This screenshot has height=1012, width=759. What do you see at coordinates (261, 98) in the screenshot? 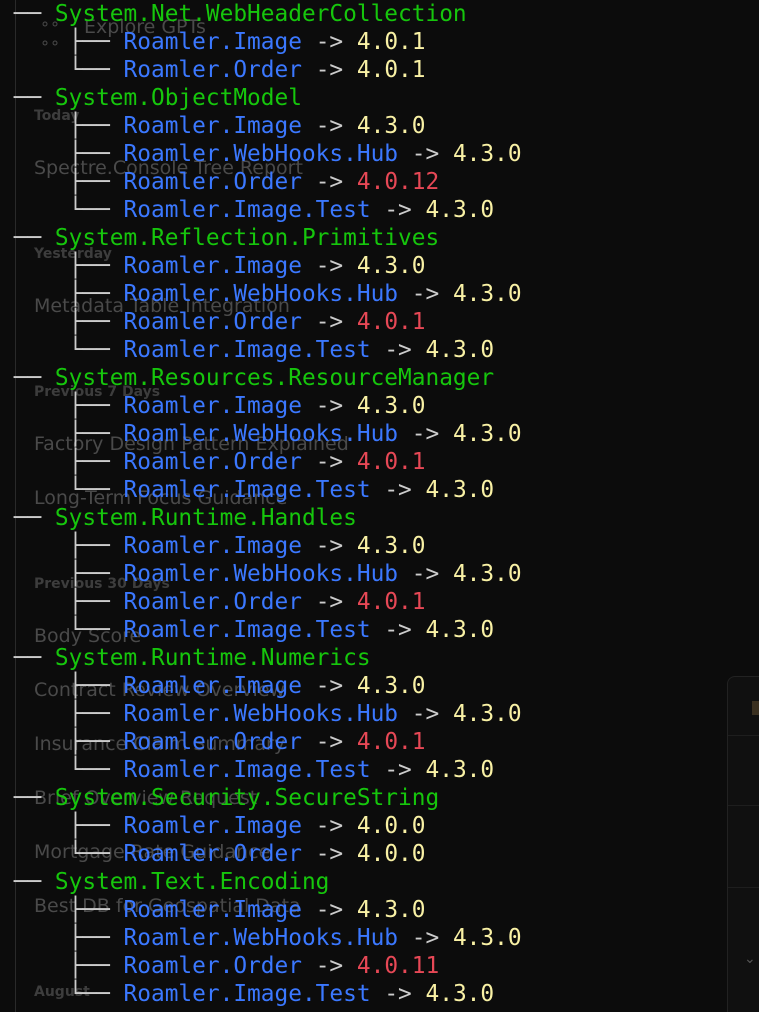
I see `package-row: ── System.ObjectModel` at bounding box center [261, 98].